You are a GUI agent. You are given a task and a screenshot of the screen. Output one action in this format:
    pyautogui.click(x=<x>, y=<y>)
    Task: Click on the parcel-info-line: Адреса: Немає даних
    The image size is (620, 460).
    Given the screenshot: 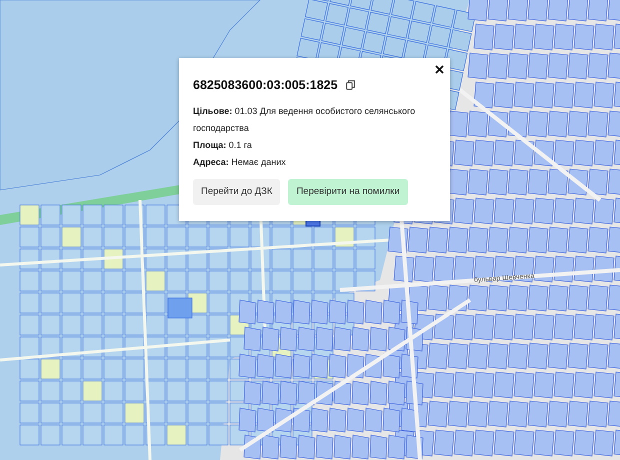 What is the action you would take?
    pyautogui.click(x=240, y=162)
    